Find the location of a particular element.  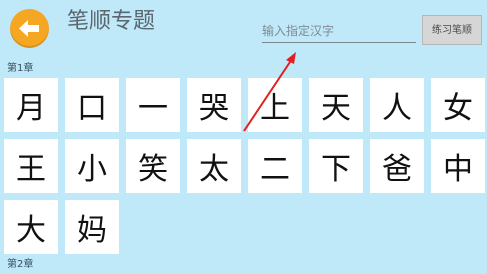

back-button is located at coordinates (29, 28).